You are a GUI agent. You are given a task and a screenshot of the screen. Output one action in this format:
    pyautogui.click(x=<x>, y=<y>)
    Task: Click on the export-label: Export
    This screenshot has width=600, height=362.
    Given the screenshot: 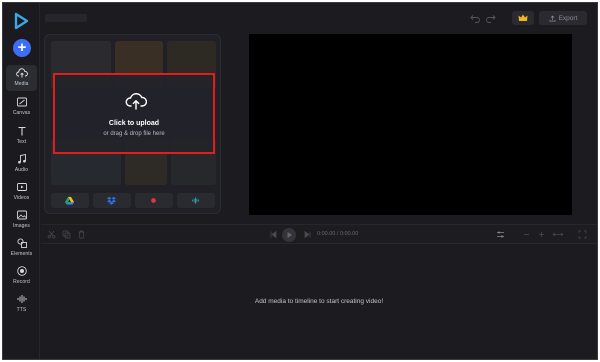 What is the action you would take?
    pyautogui.click(x=568, y=18)
    